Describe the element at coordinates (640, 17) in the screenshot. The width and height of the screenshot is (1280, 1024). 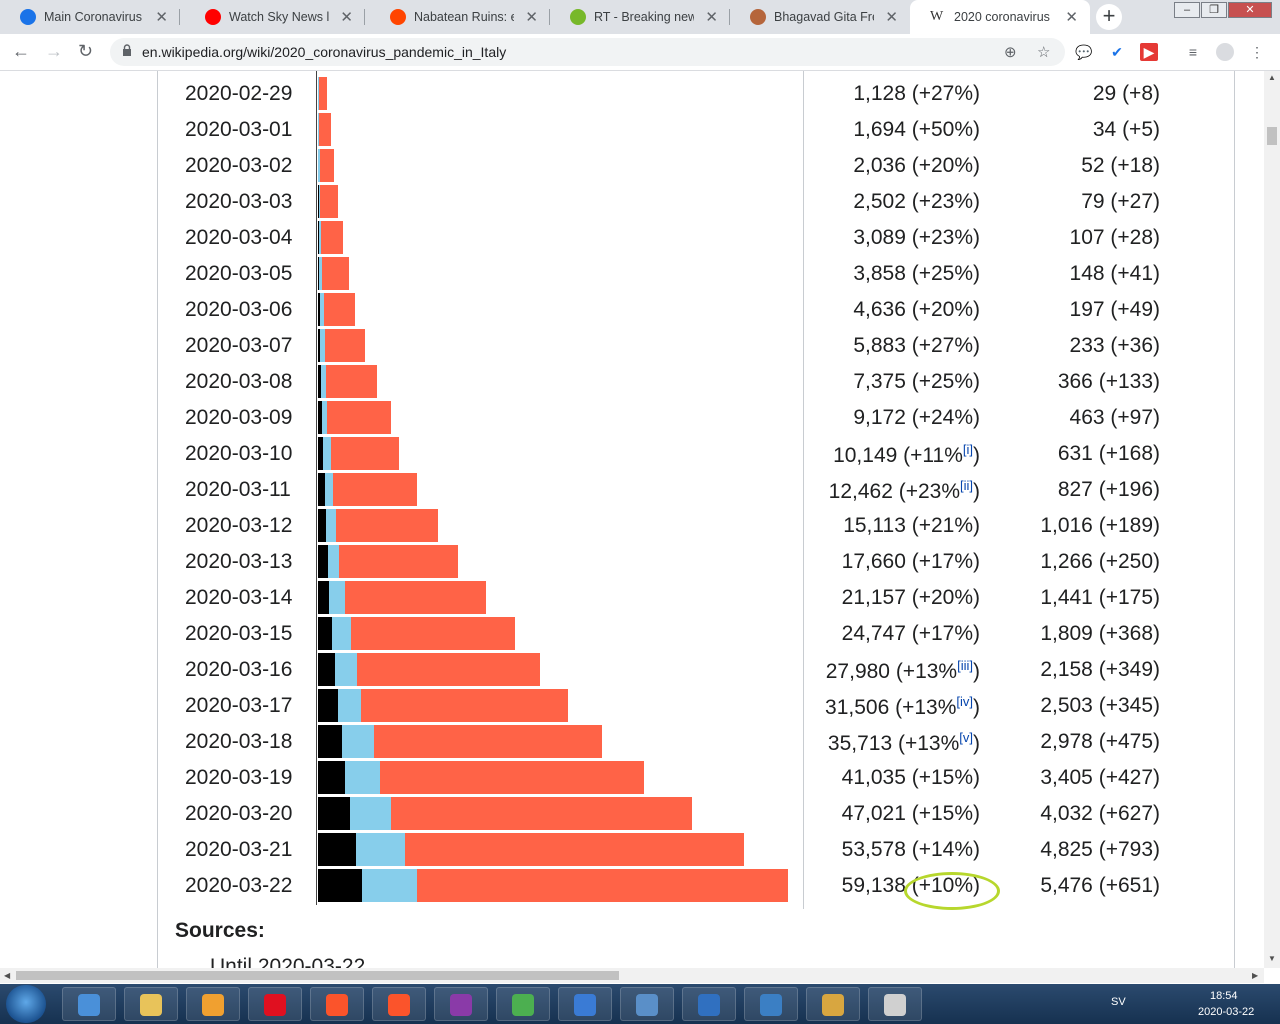
I see `tab-4: RT - Breaking news, sl ✕` at that location.